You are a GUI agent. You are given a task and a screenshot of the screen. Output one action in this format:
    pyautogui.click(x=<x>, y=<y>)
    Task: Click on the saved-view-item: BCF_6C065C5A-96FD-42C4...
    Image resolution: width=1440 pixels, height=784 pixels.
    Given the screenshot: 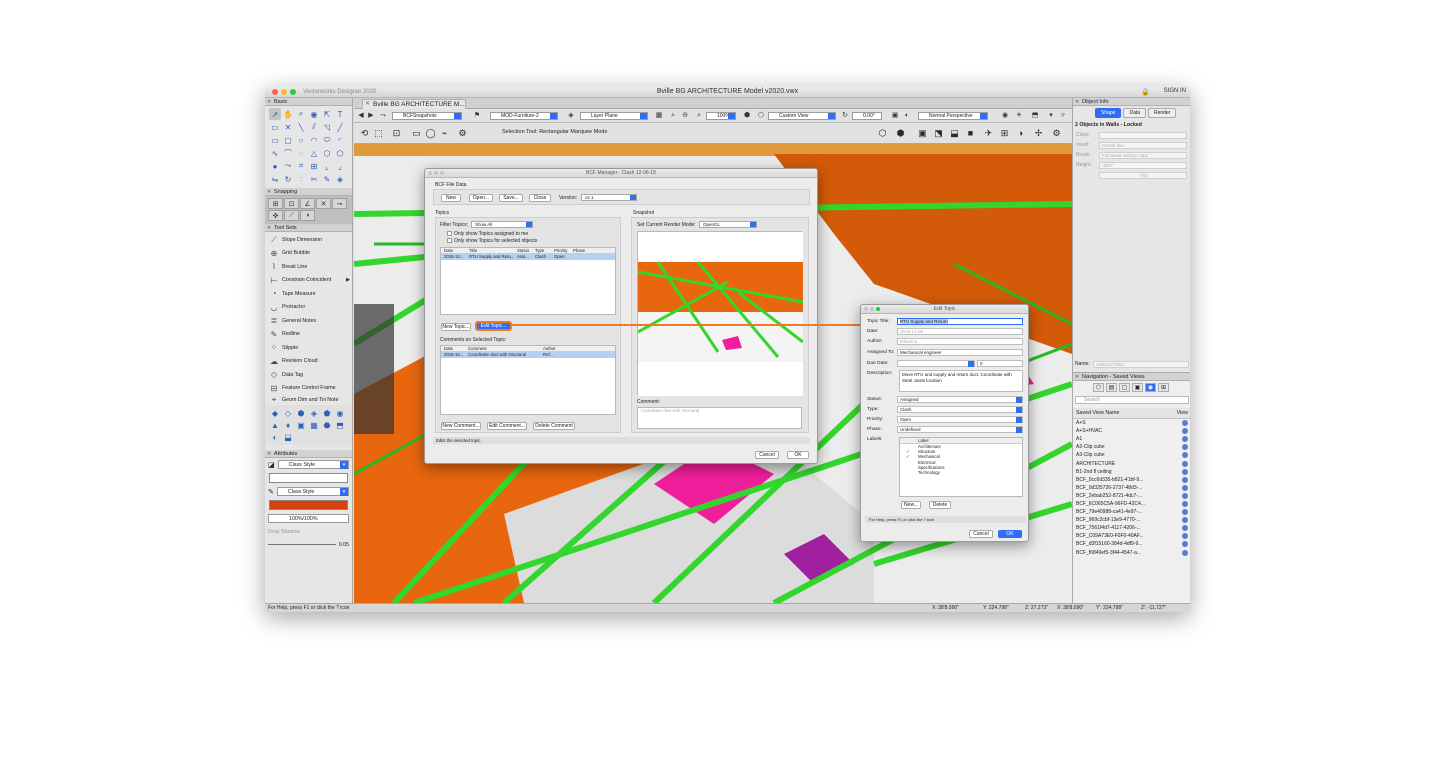 What is the action you would take?
    pyautogui.click(x=1131, y=504)
    